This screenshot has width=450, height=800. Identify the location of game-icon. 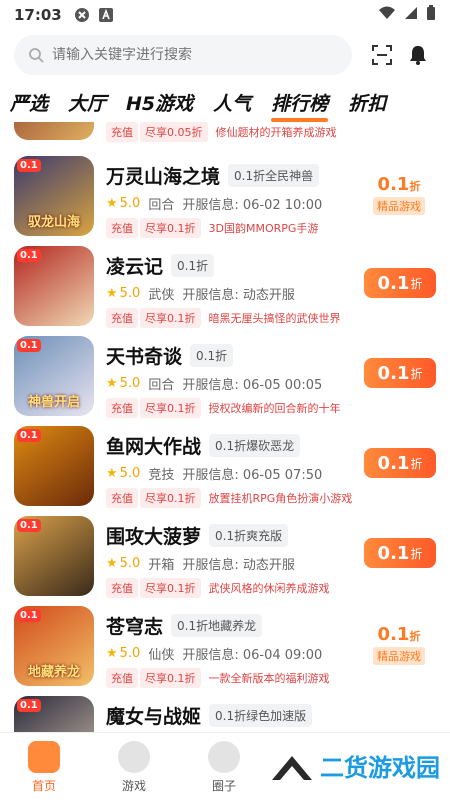
(134, 757).